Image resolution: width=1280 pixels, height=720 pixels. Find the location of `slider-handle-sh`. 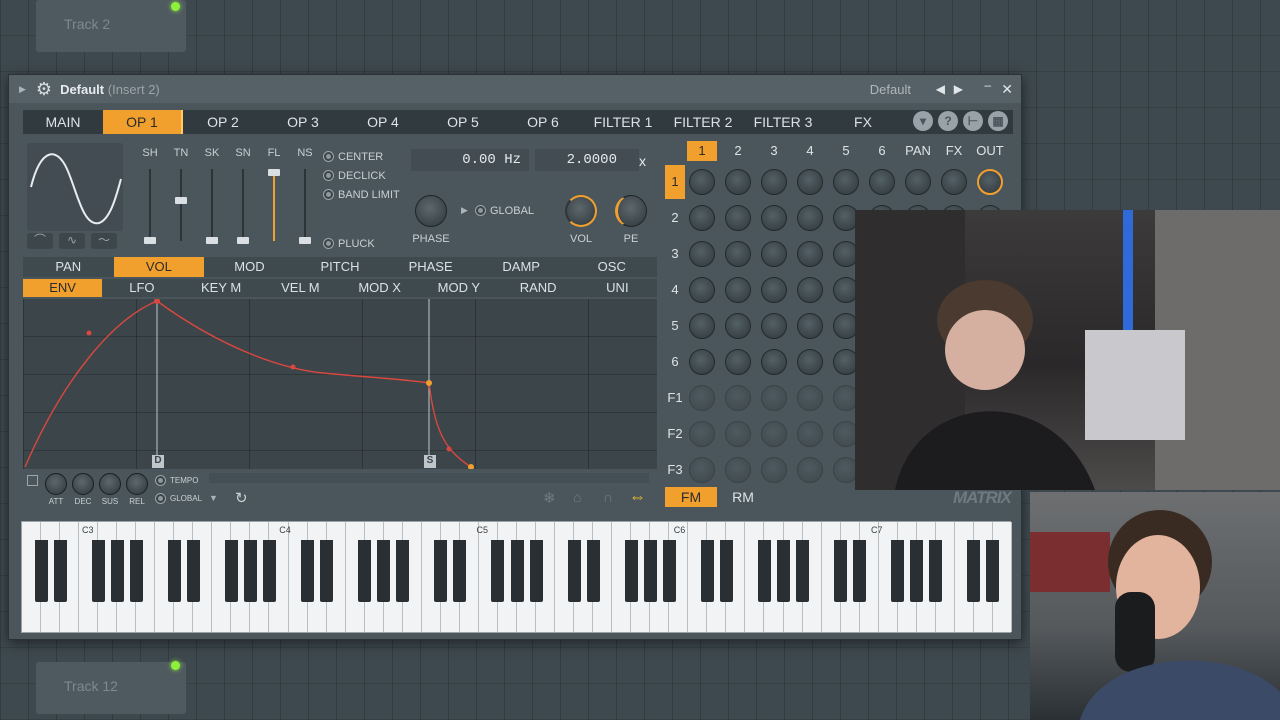

slider-handle-sh is located at coordinates (150, 240).